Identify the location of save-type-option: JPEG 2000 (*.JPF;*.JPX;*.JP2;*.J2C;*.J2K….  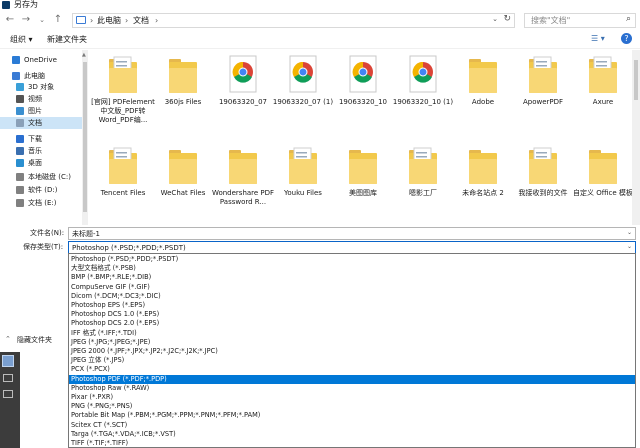
(352, 351).